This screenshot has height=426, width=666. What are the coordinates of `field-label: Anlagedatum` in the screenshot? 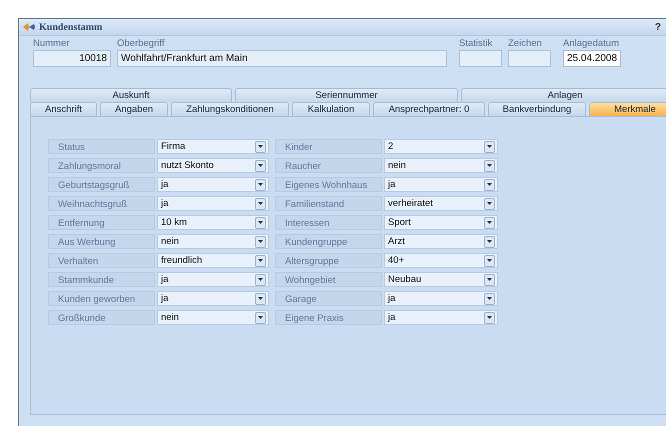 It's located at (591, 44).